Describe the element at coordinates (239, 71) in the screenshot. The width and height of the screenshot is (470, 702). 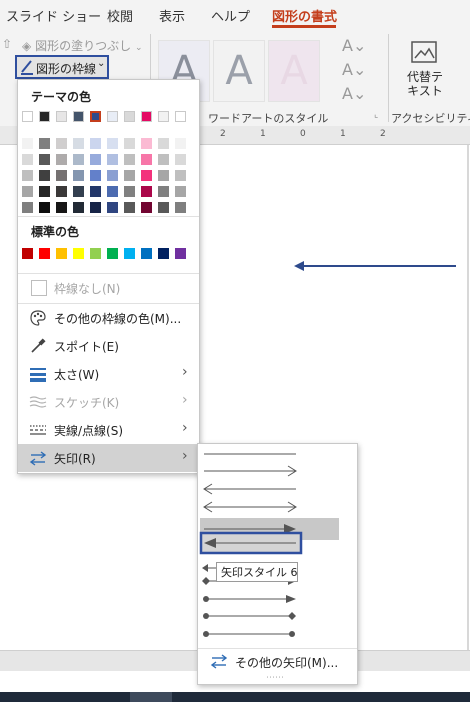
I see `wordart-style-2: A` at that location.